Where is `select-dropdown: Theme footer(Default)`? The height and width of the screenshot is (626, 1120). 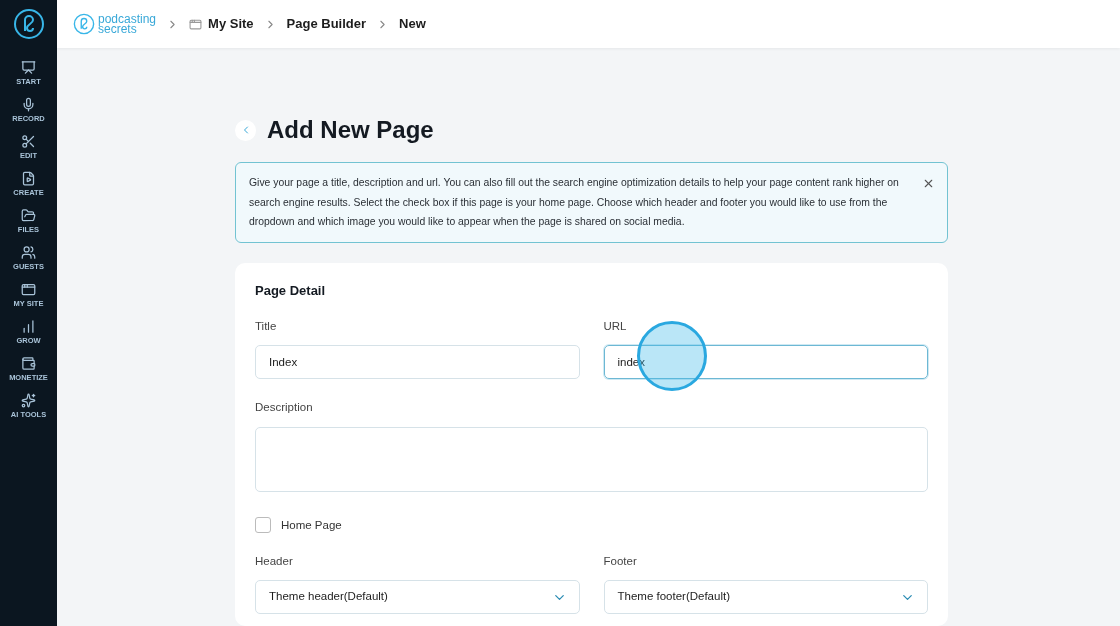
select-dropdown: Theme footer(Default) is located at coordinates (765, 597).